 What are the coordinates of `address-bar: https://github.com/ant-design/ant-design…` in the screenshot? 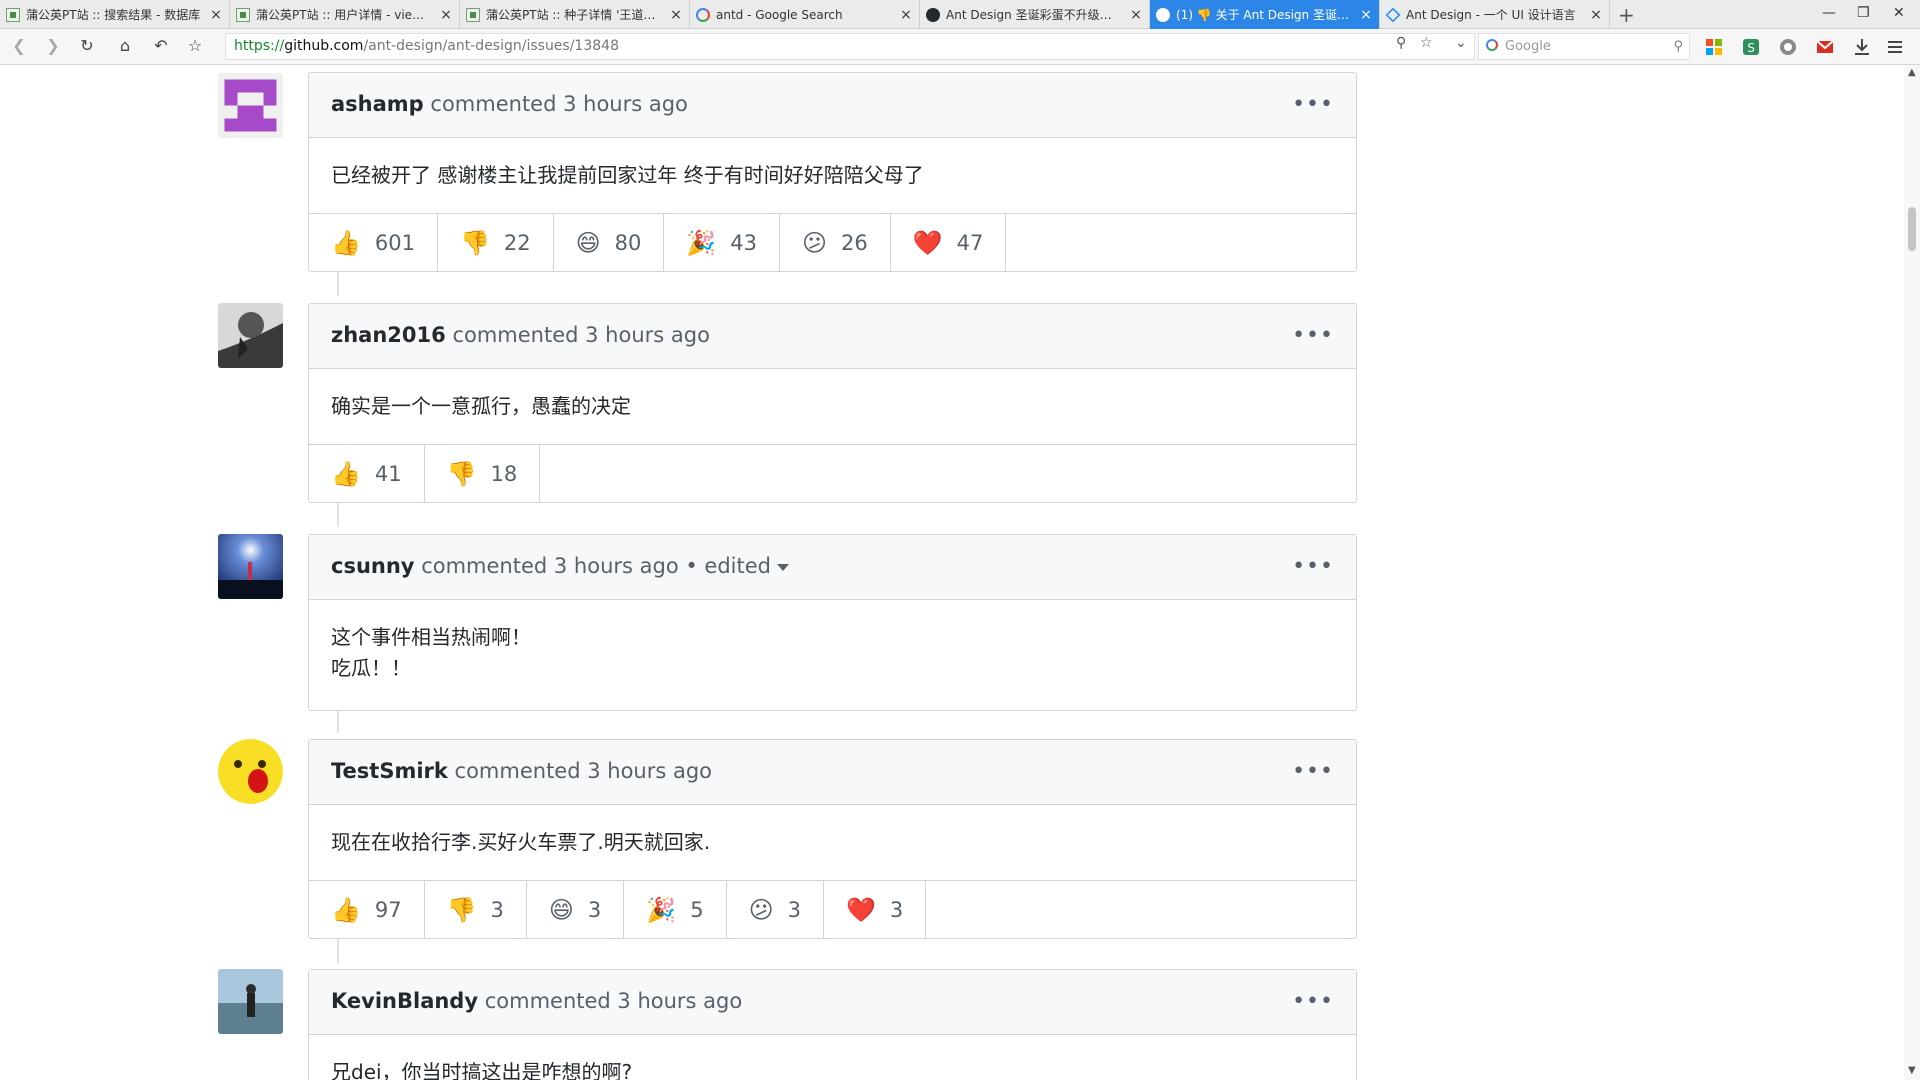 It's located at (850, 46).